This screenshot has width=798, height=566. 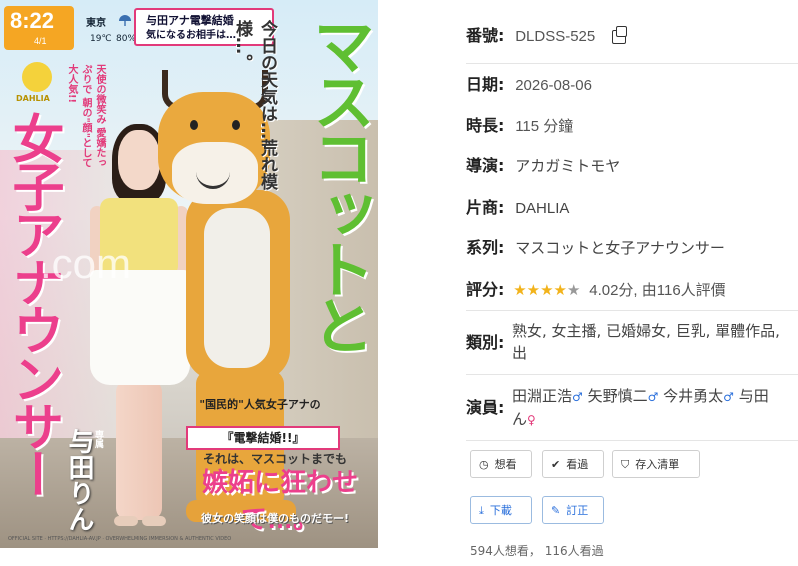 I want to click on length-label: 時長:, so click(x=485, y=125).